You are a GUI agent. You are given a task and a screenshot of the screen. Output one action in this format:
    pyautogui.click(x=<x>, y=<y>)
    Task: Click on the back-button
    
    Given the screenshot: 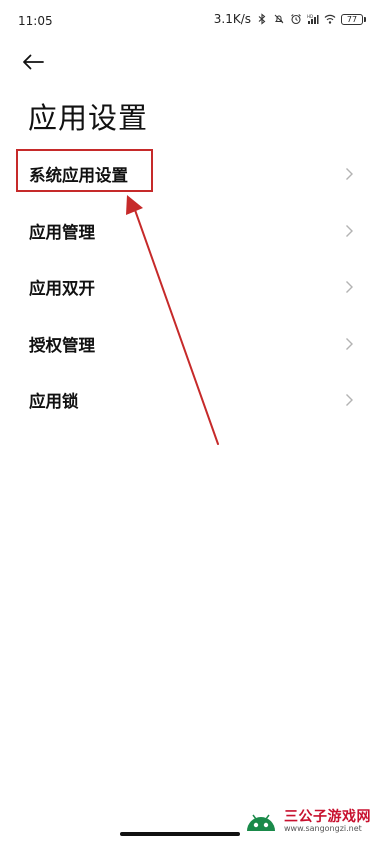 What is the action you would take?
    pyautogui.click(x=40, y=62)
    